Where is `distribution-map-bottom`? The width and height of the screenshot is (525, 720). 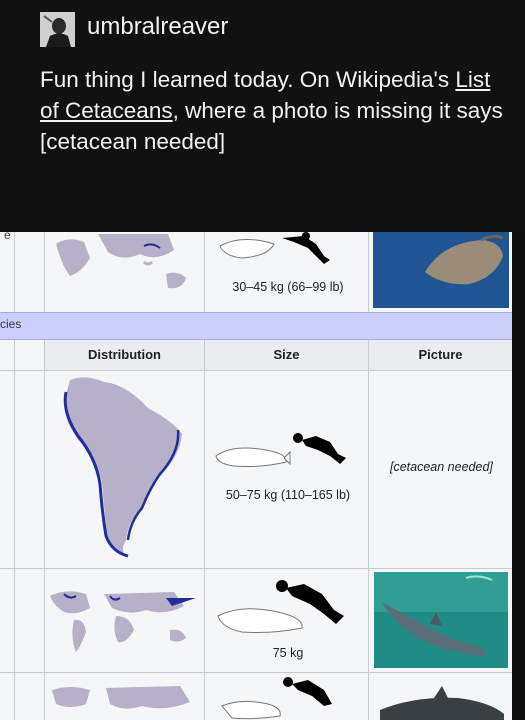 distribution-map-bottom is located at coordinates (121, 697).